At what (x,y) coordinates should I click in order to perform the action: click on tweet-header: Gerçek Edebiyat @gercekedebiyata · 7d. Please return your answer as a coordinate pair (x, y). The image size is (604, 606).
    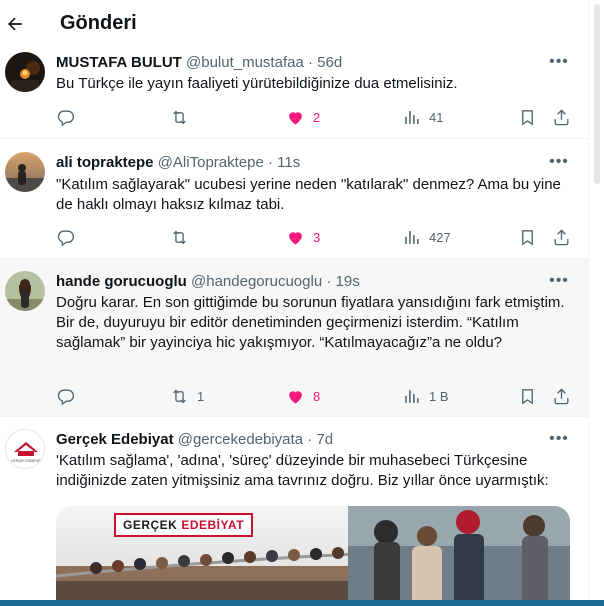
    Looking at the image, I should click on (194, 439).